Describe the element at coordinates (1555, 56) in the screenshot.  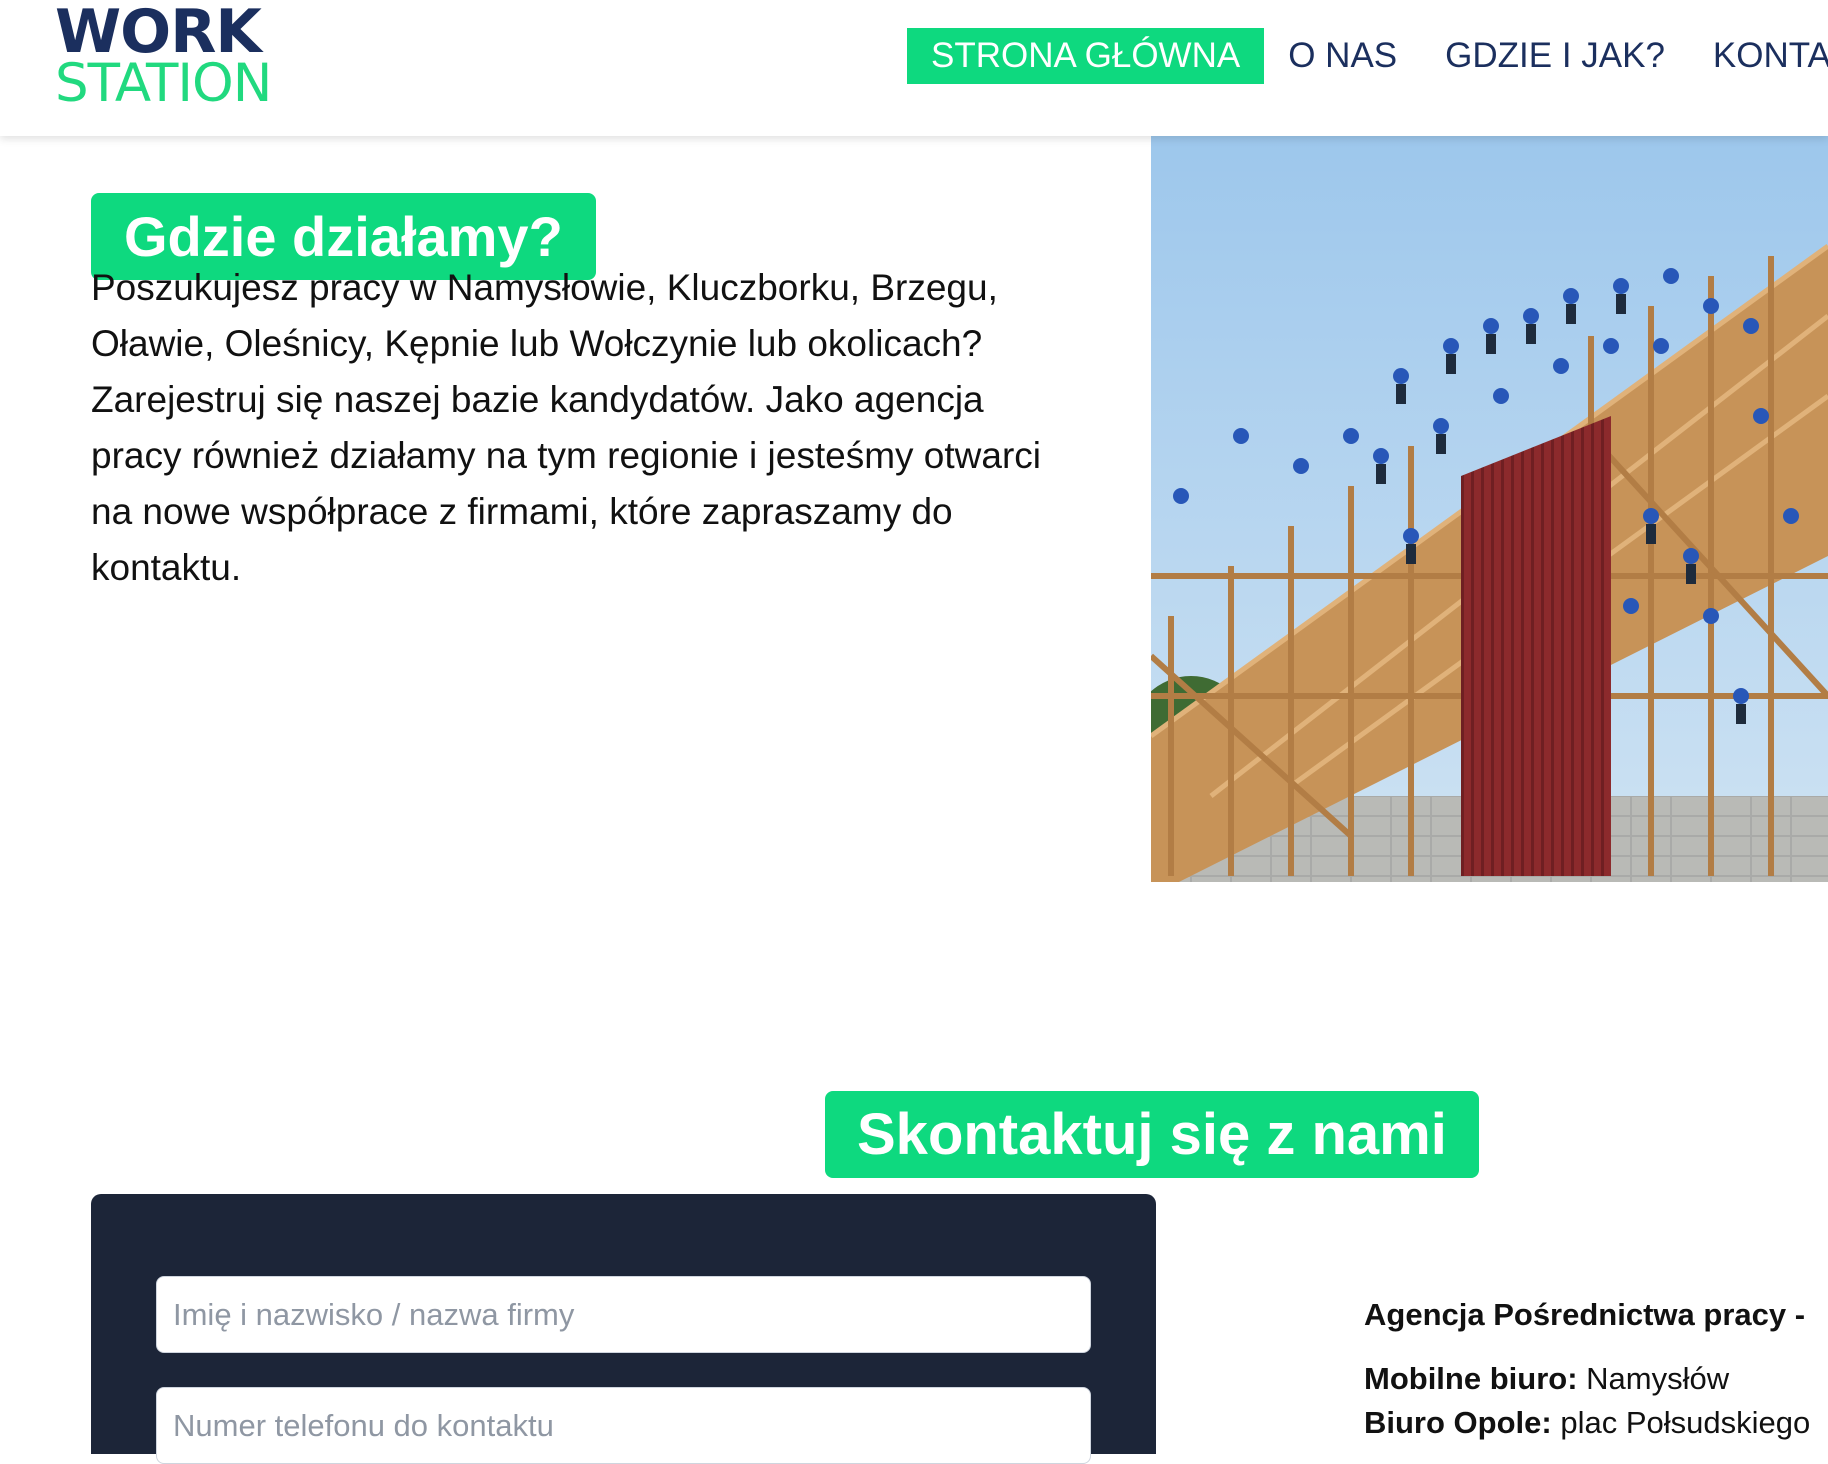
I see `nav-item-where: GDZIE I JAK?` at that location.